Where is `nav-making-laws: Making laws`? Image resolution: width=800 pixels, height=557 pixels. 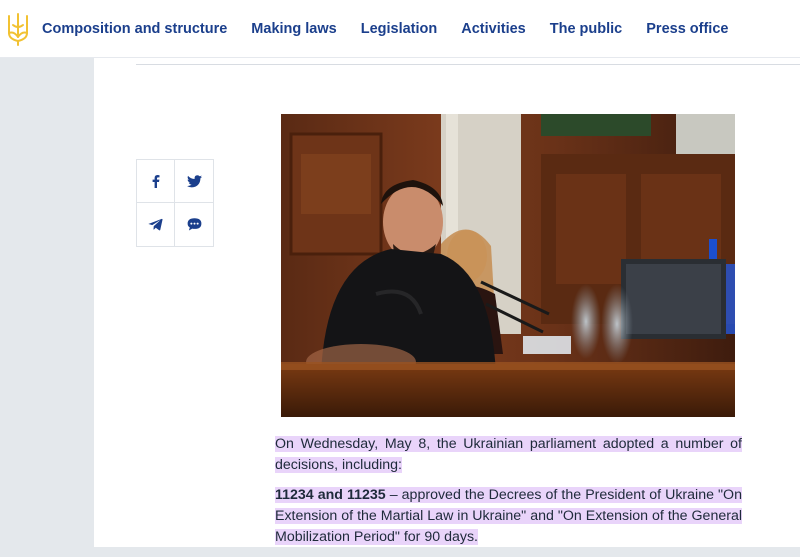
nav-making-laws: Making laws is located at coordinates (293, 29).